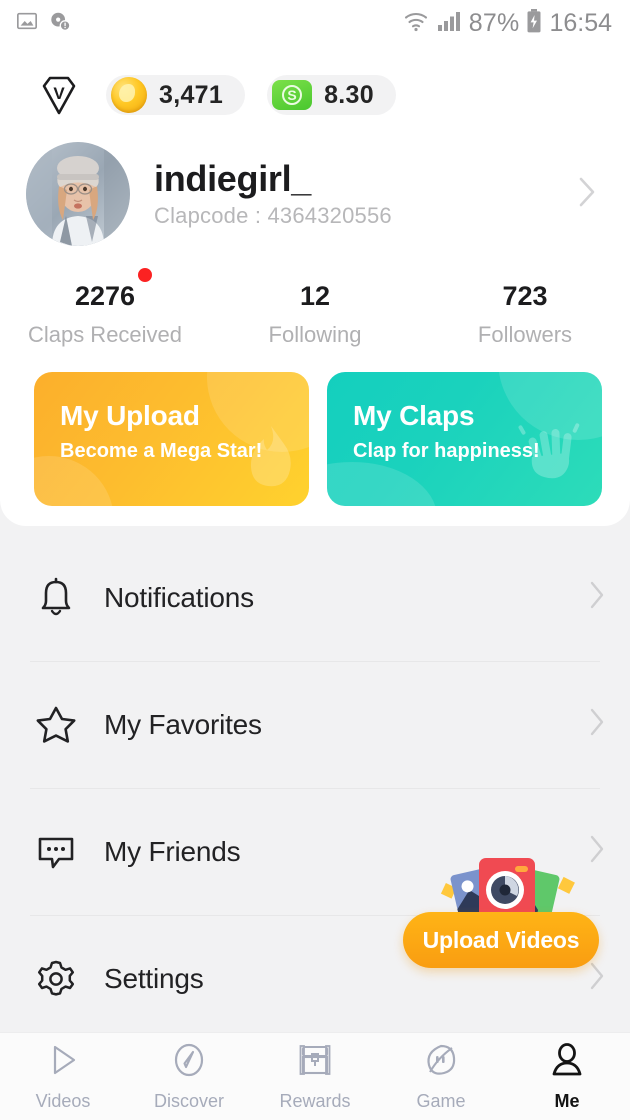  What do you see at coordinates (525, 296) in the screenshot?
I see `stat-value: 723` at bounding box center [525, 296].